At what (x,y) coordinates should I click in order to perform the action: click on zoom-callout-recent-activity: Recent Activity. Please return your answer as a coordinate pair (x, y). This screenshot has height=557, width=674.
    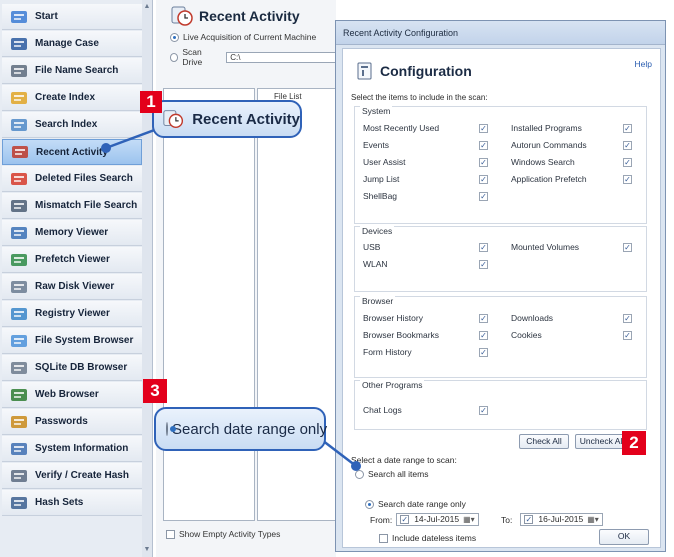
    Looking at the image, I should click on (227, 119).